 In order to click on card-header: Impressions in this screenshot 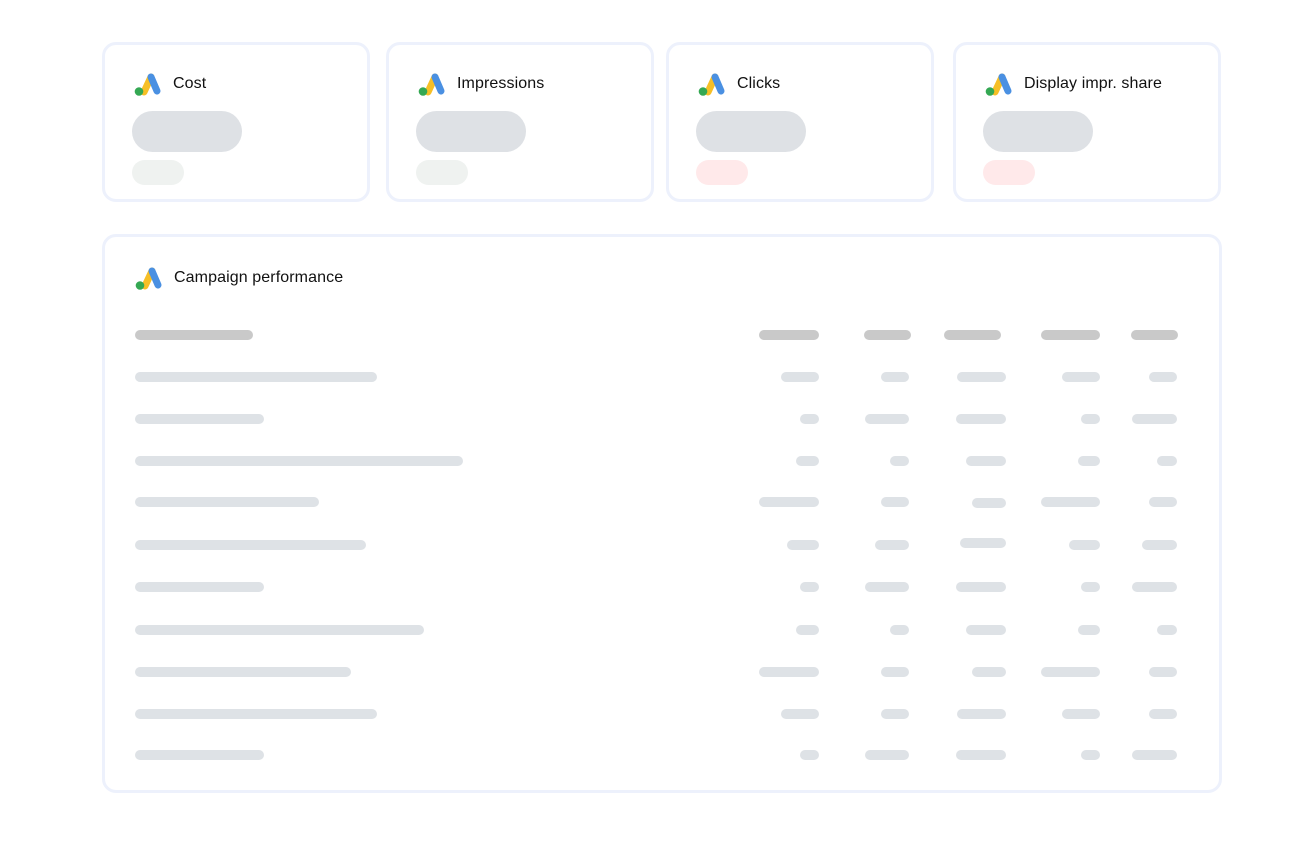, I will do `click(480, 84)`.